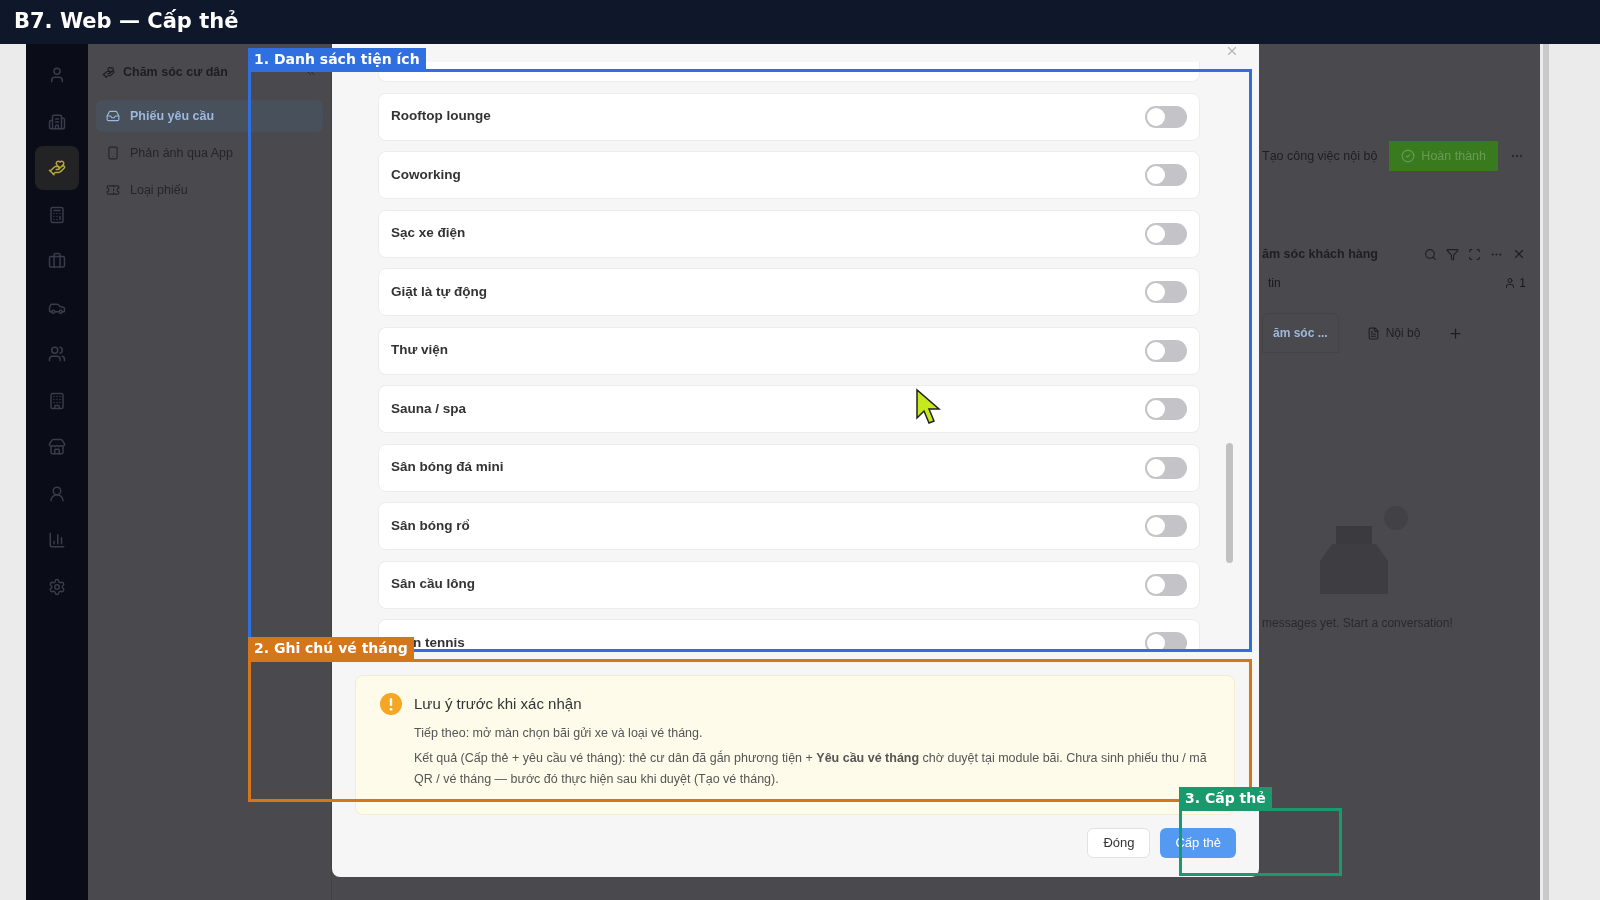 This screenshot has width=1600, height=900. What do you see at coordinates (57, 121) in the screenshot?
I see `building-icon` at bounding box center [57, 121].